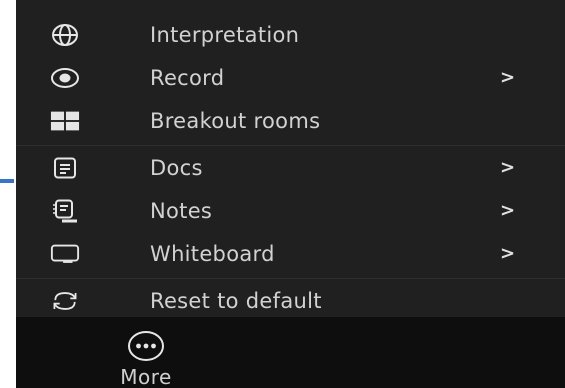 The width and height of the screenshot is (565, 388). I want to click on more-button: More, so click(146, 358).